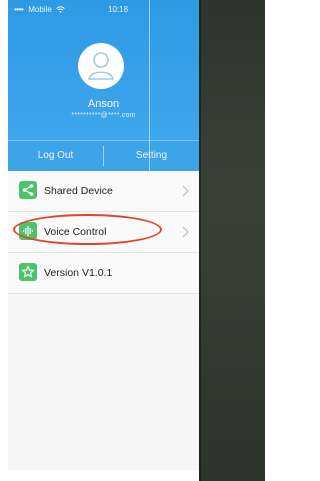 This screenshot has width=320, height=481. Describe the element at coordinates (103, 115) in the screenshot. I see `user-email: **********@****.com` at that location.